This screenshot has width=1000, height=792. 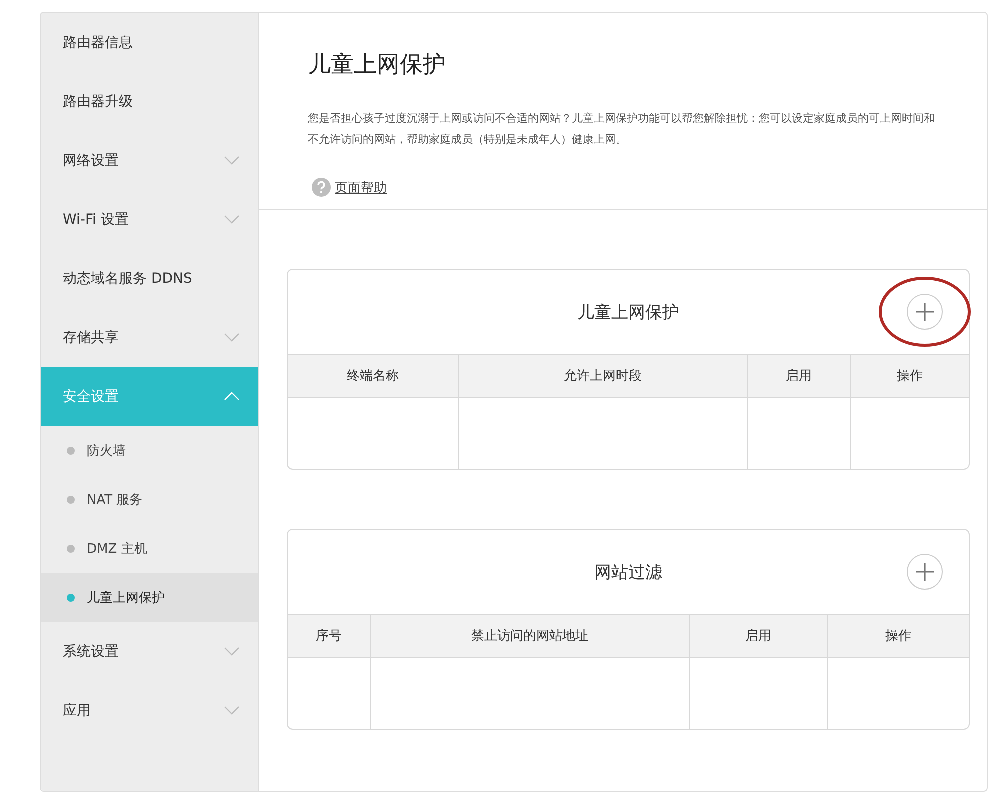 I want to click on column-header: 禁止访问的网站地址, so click(x=530, y=636).